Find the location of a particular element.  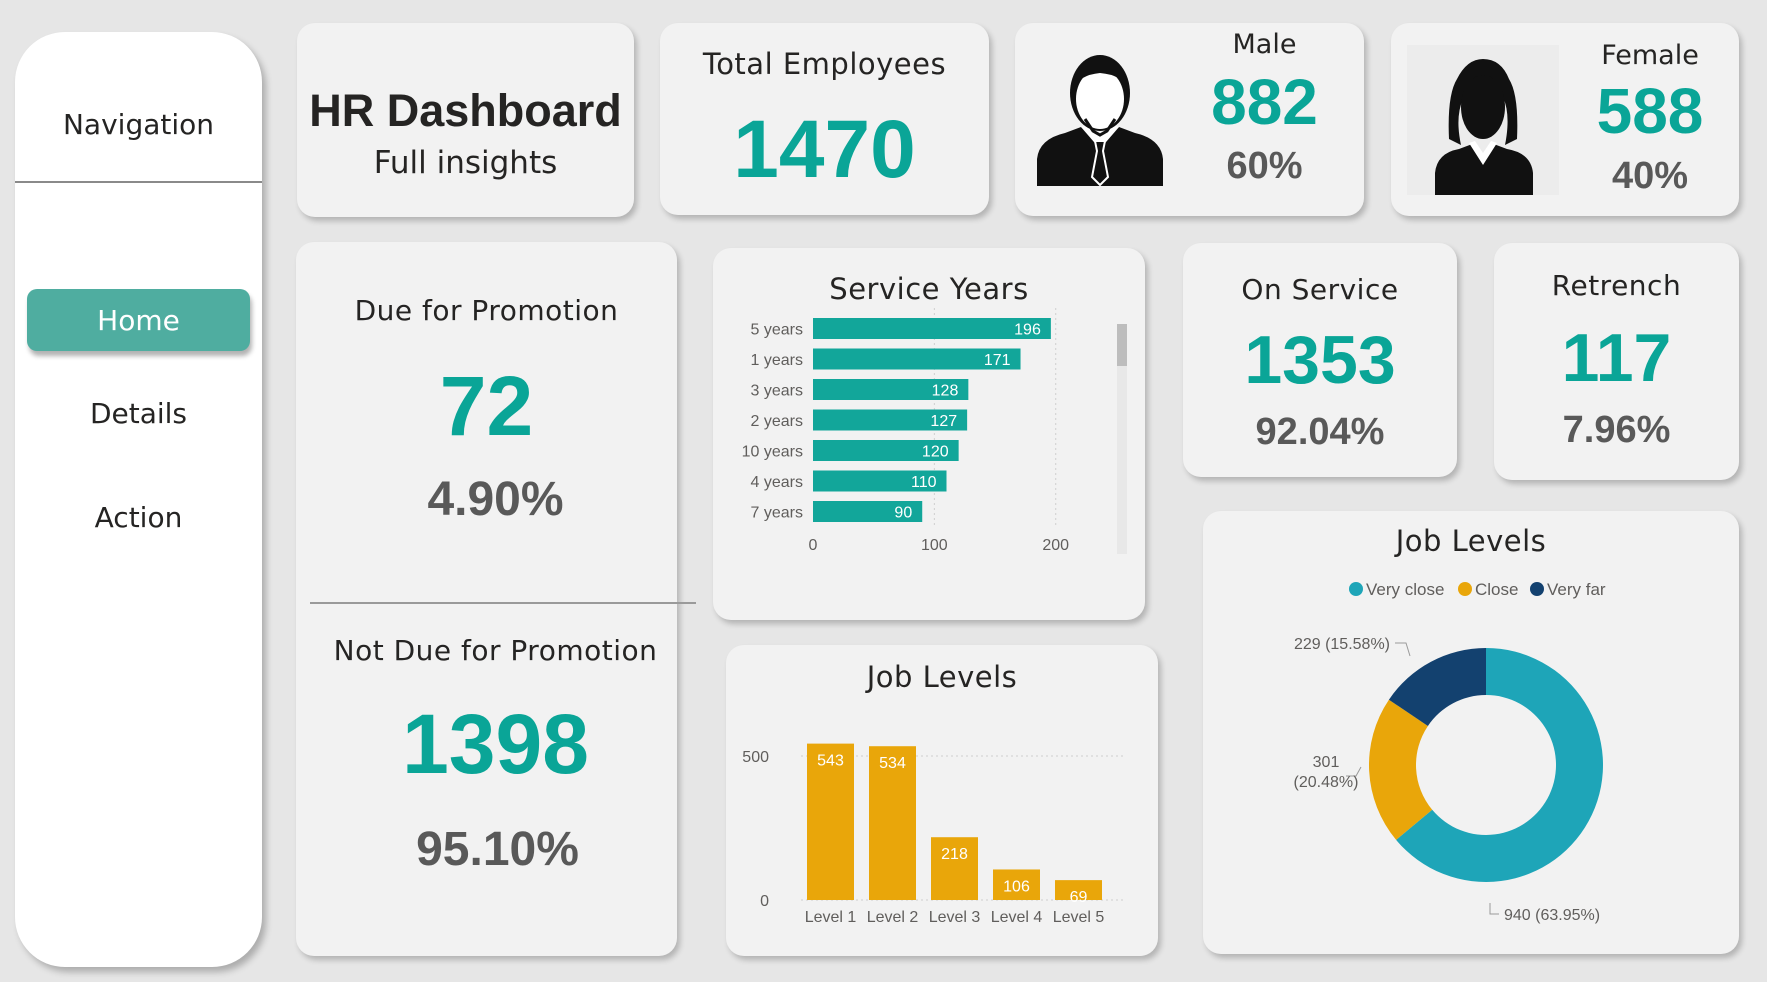

job-levels-legend-label: Very close is located at coordinates (1405, 589).